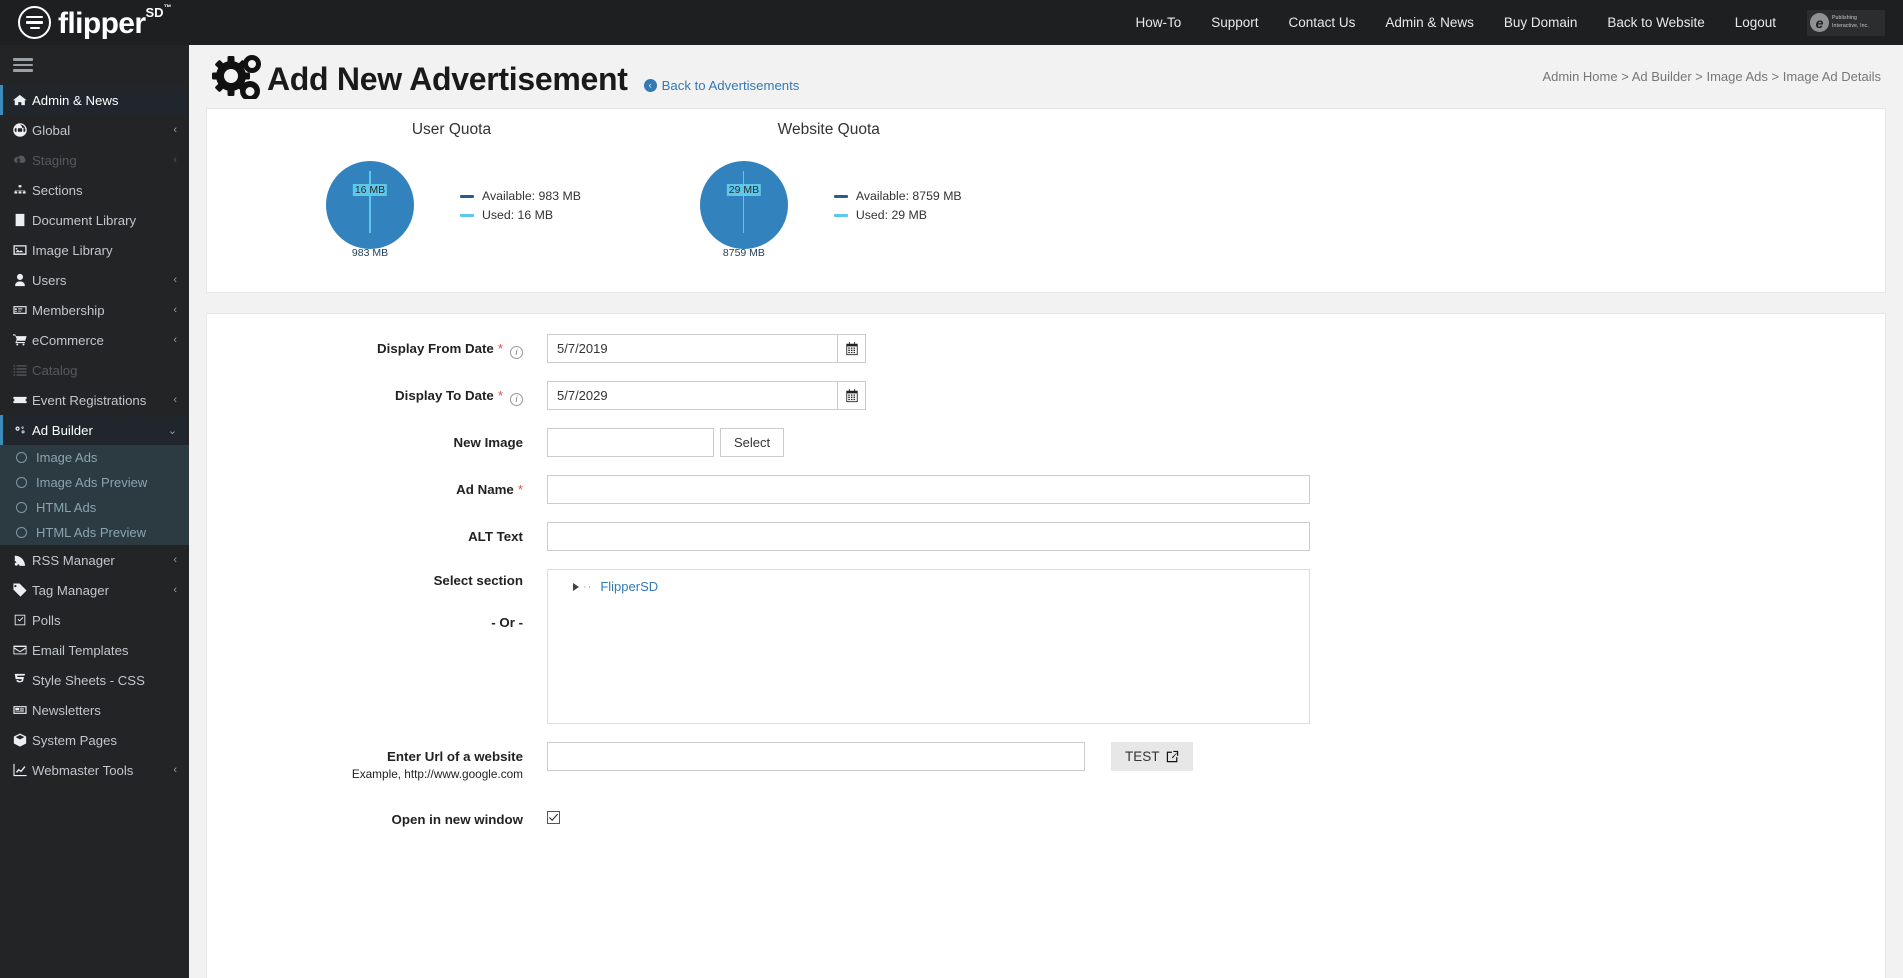 The height and width of the screenshot is (978, 1903). I want to click on sidebar-item-style-sheets-css: Style Sheets - CSS, so click(94, 680).